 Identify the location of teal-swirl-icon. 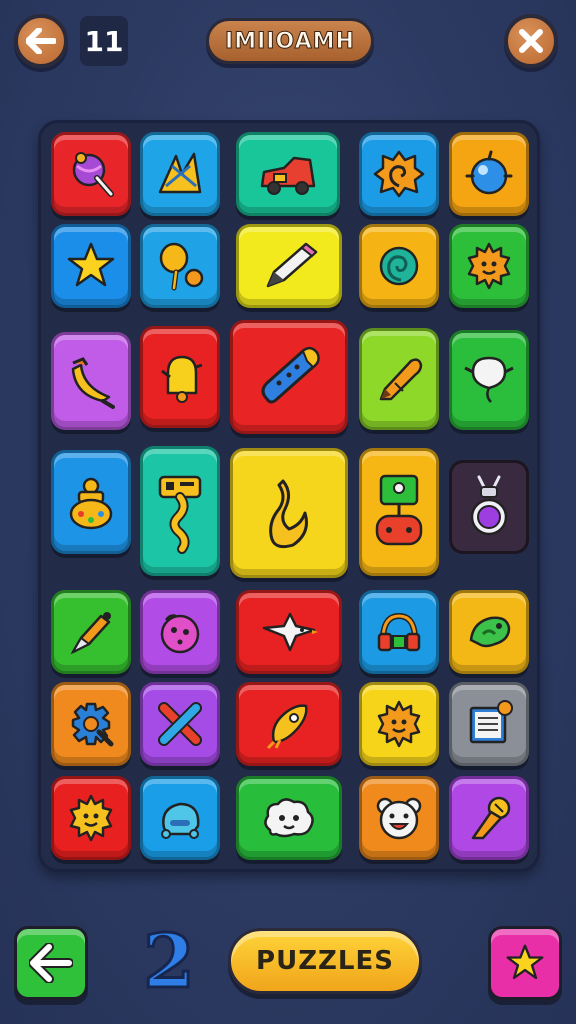
(399, 266).